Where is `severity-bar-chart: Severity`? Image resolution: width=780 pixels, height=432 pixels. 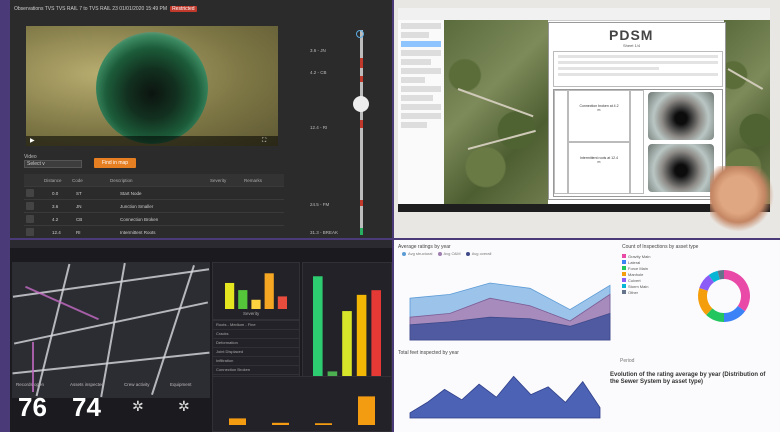 severity-bar-chart: Severity is located at coordinates (256, 291).